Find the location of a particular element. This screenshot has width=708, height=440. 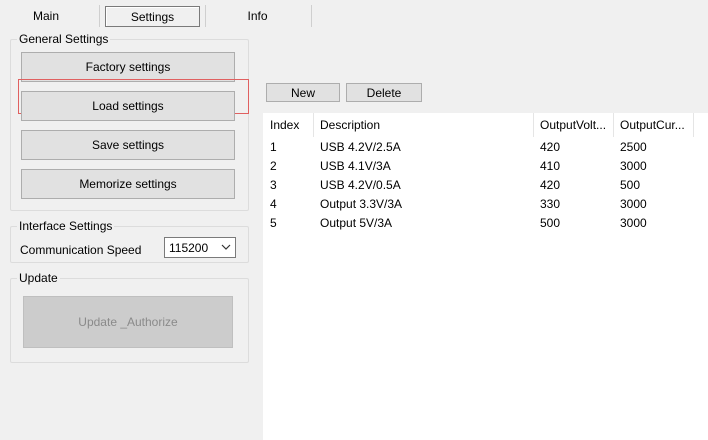

column-header-description: Description is located at coordinates (423, 125).